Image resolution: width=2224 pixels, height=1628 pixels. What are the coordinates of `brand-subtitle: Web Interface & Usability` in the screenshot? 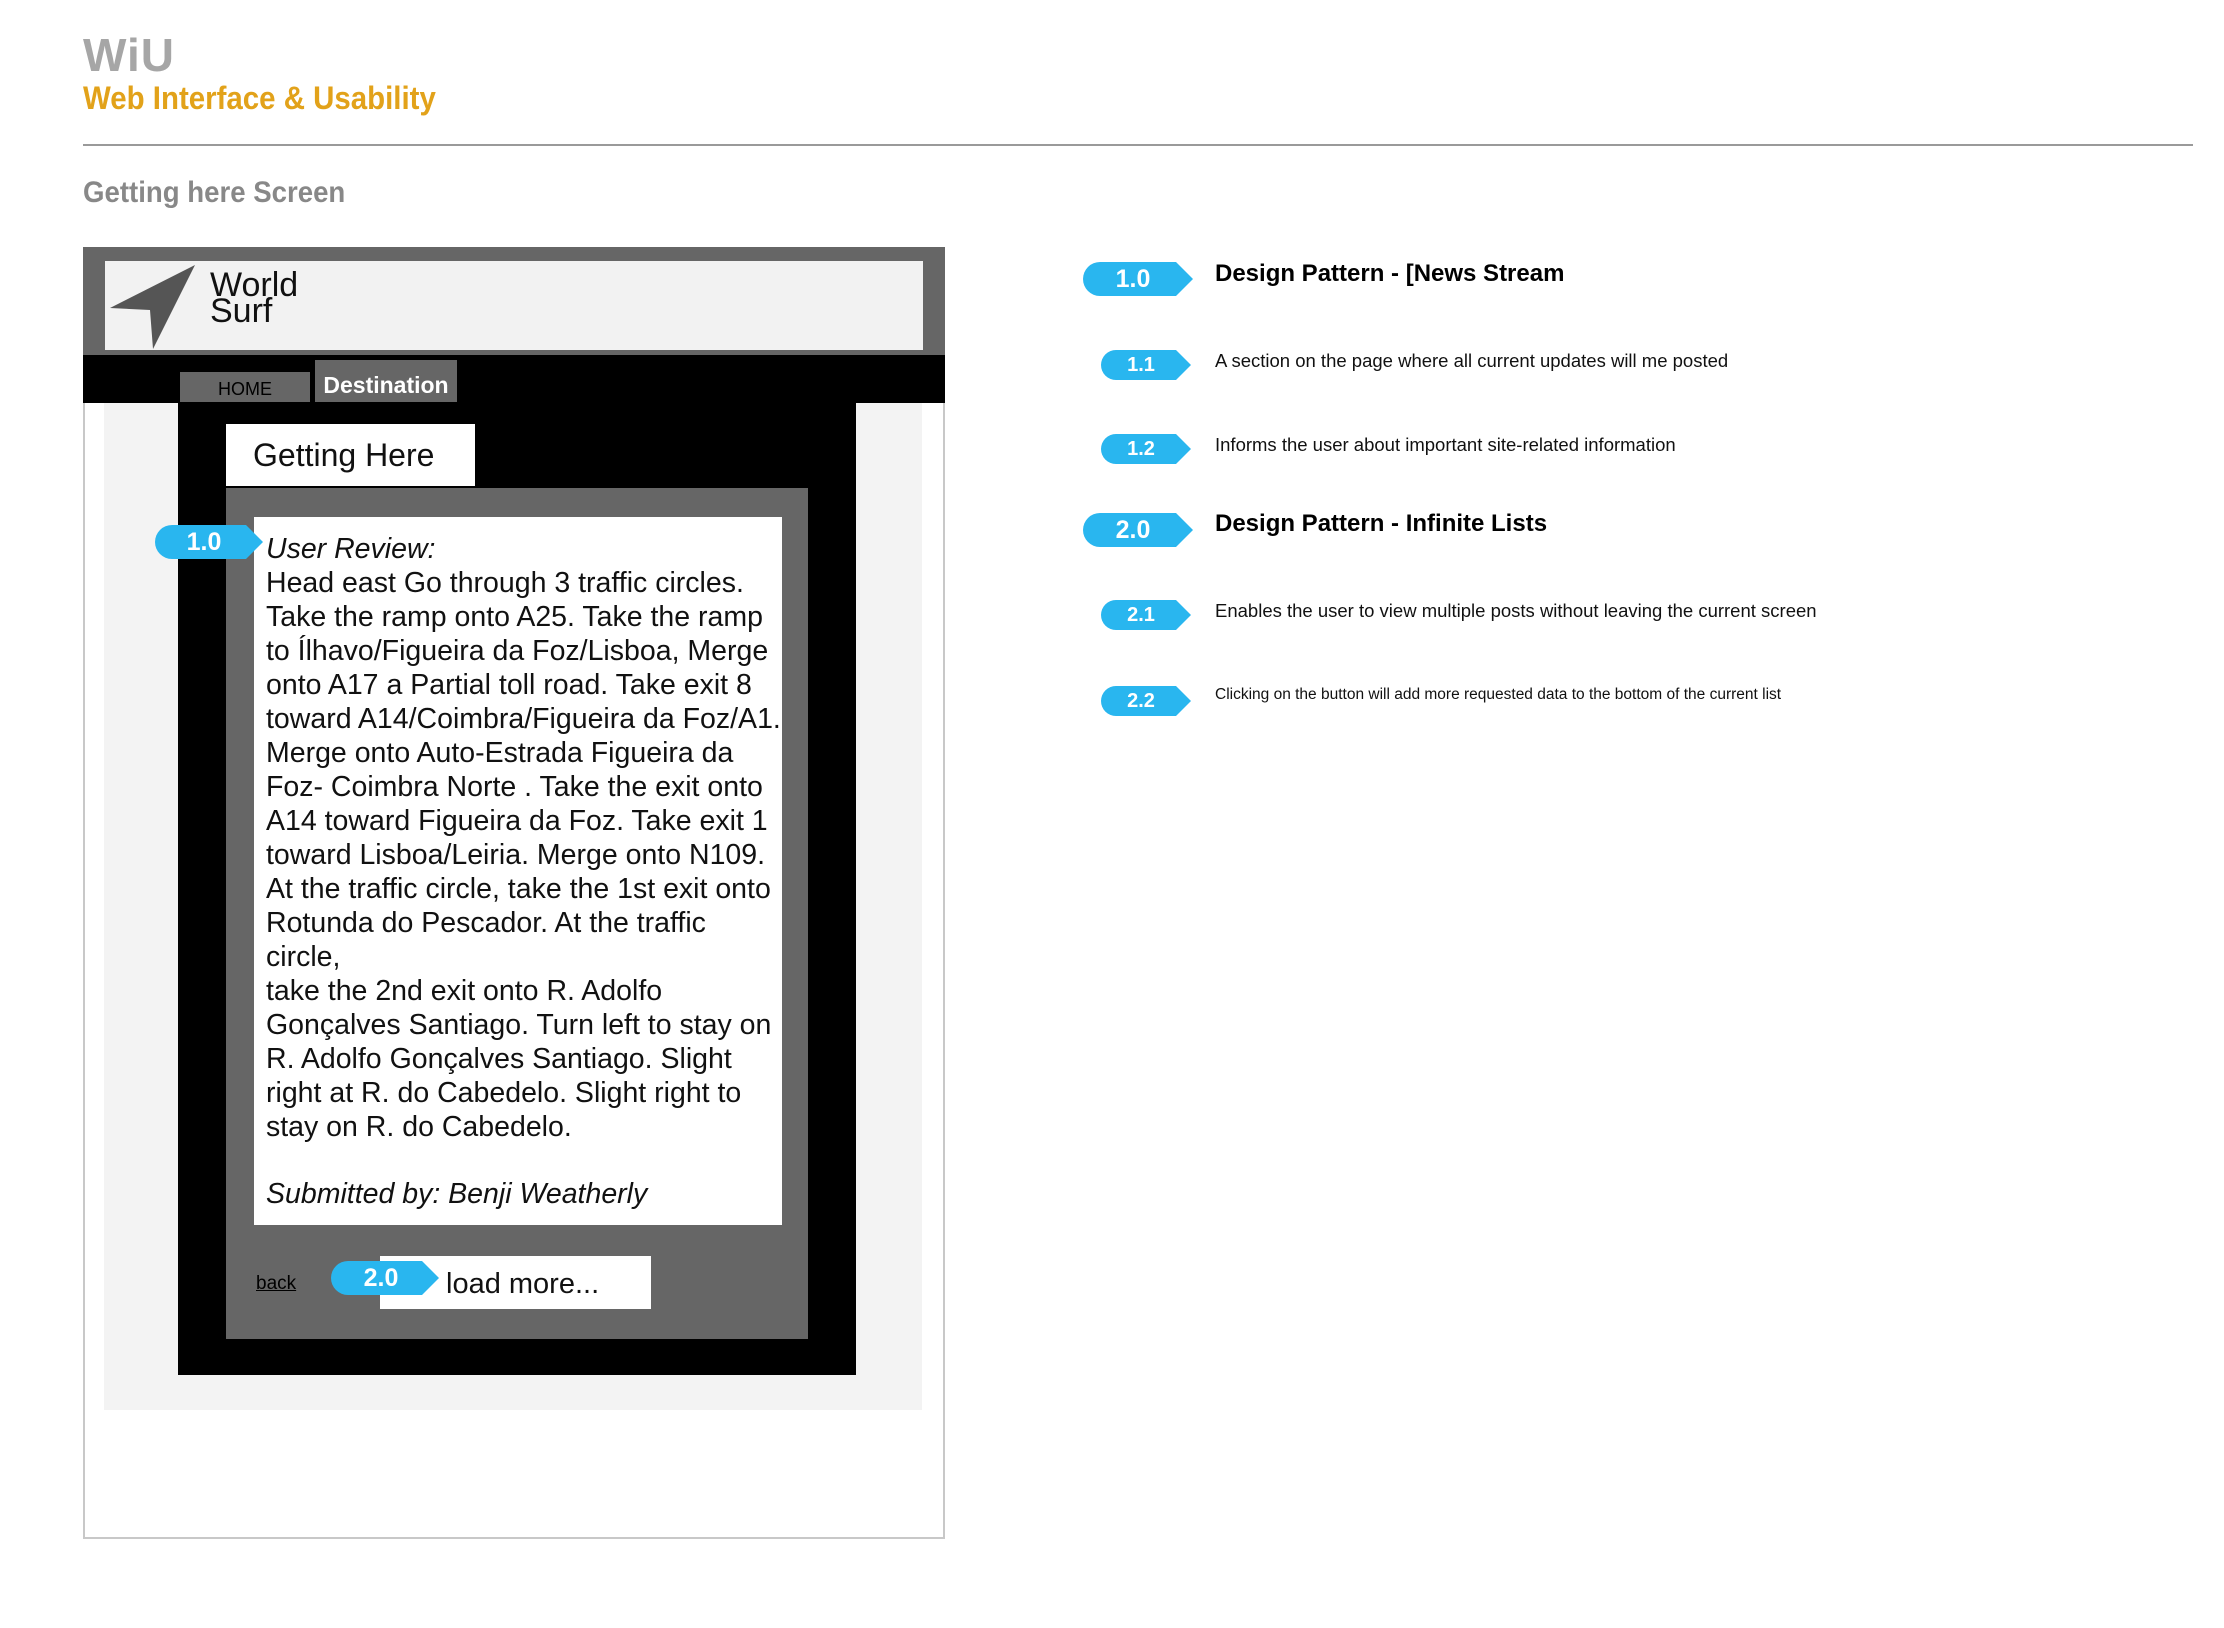 It's located at (259, 98).